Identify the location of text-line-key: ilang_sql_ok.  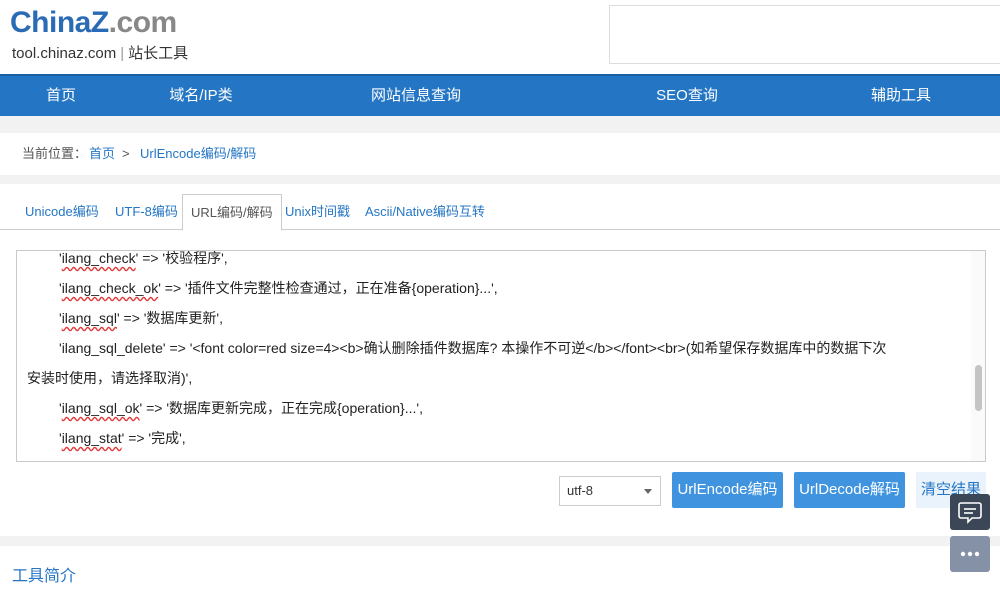
(100, 408).